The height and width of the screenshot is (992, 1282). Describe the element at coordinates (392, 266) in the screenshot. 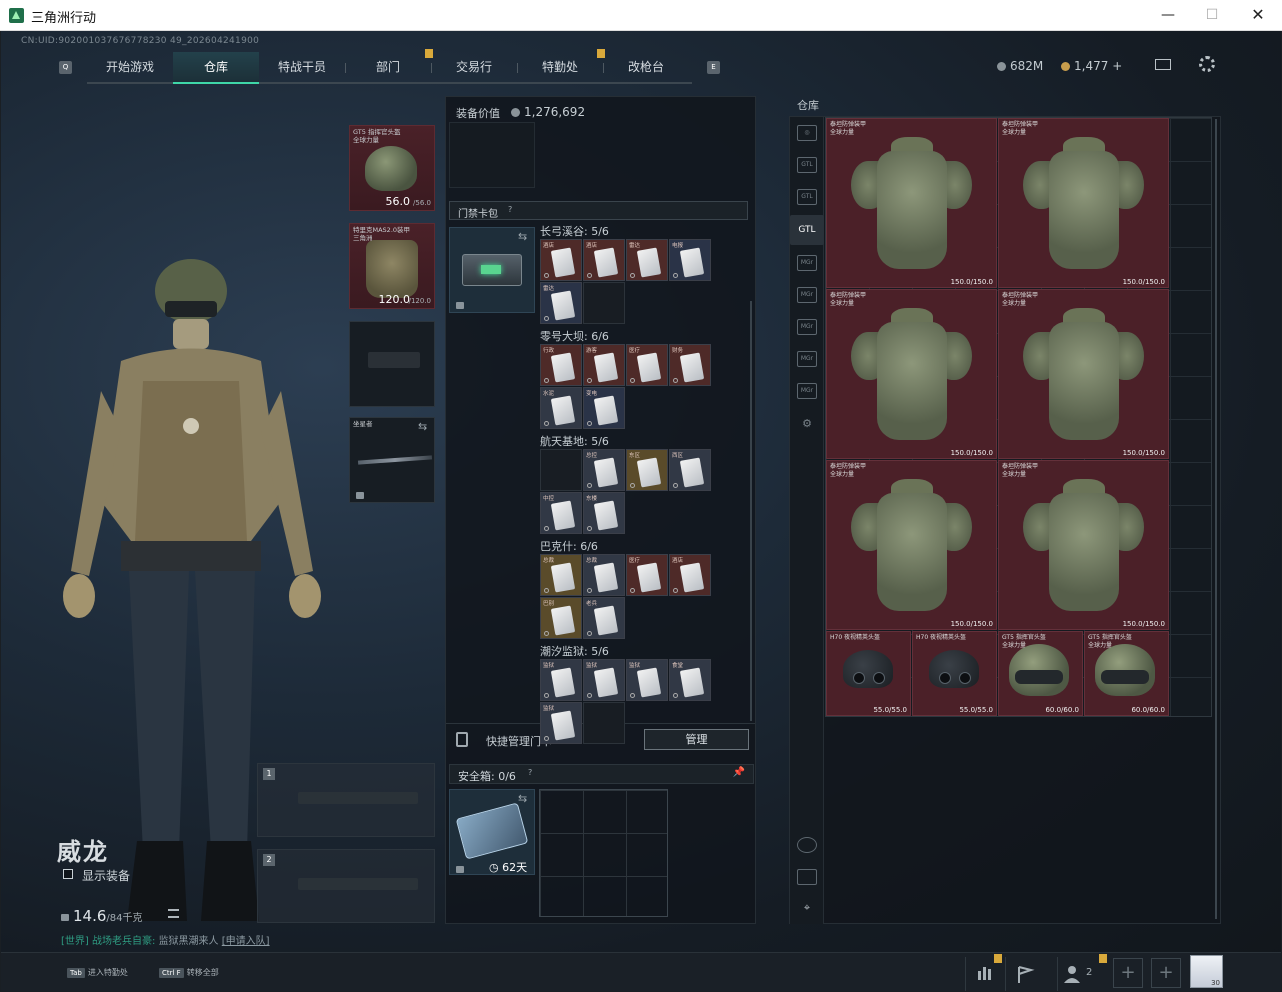

I see `armor-slot: 特里克MAS2.0装甲 三角洲 120.0 /120.0` at that location.